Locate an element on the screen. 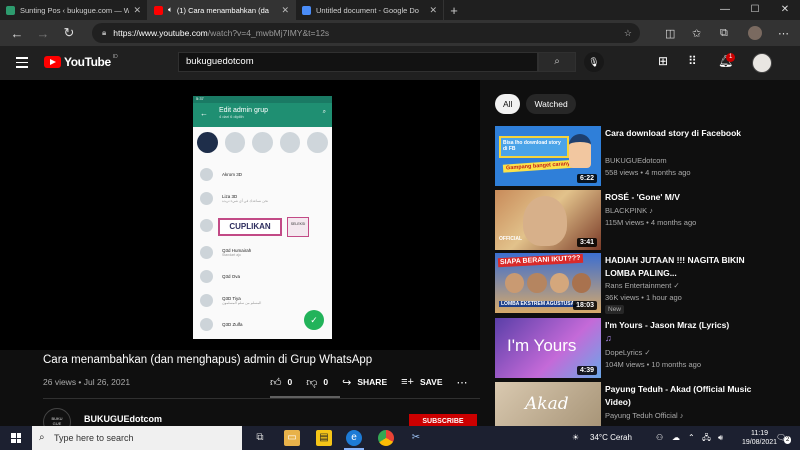 The height and width of the screenshot is (450, 800). phone-status-bar: 5:37 is located at coordinates (262, 99).